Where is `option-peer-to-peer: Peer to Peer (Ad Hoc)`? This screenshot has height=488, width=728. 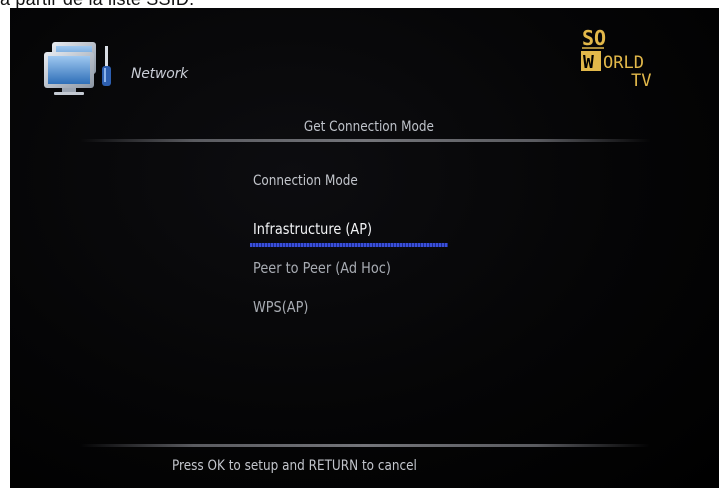 option-peer-to-peer: Peer to Peer (Ad Hoc) is located at coordinates (322, 268).